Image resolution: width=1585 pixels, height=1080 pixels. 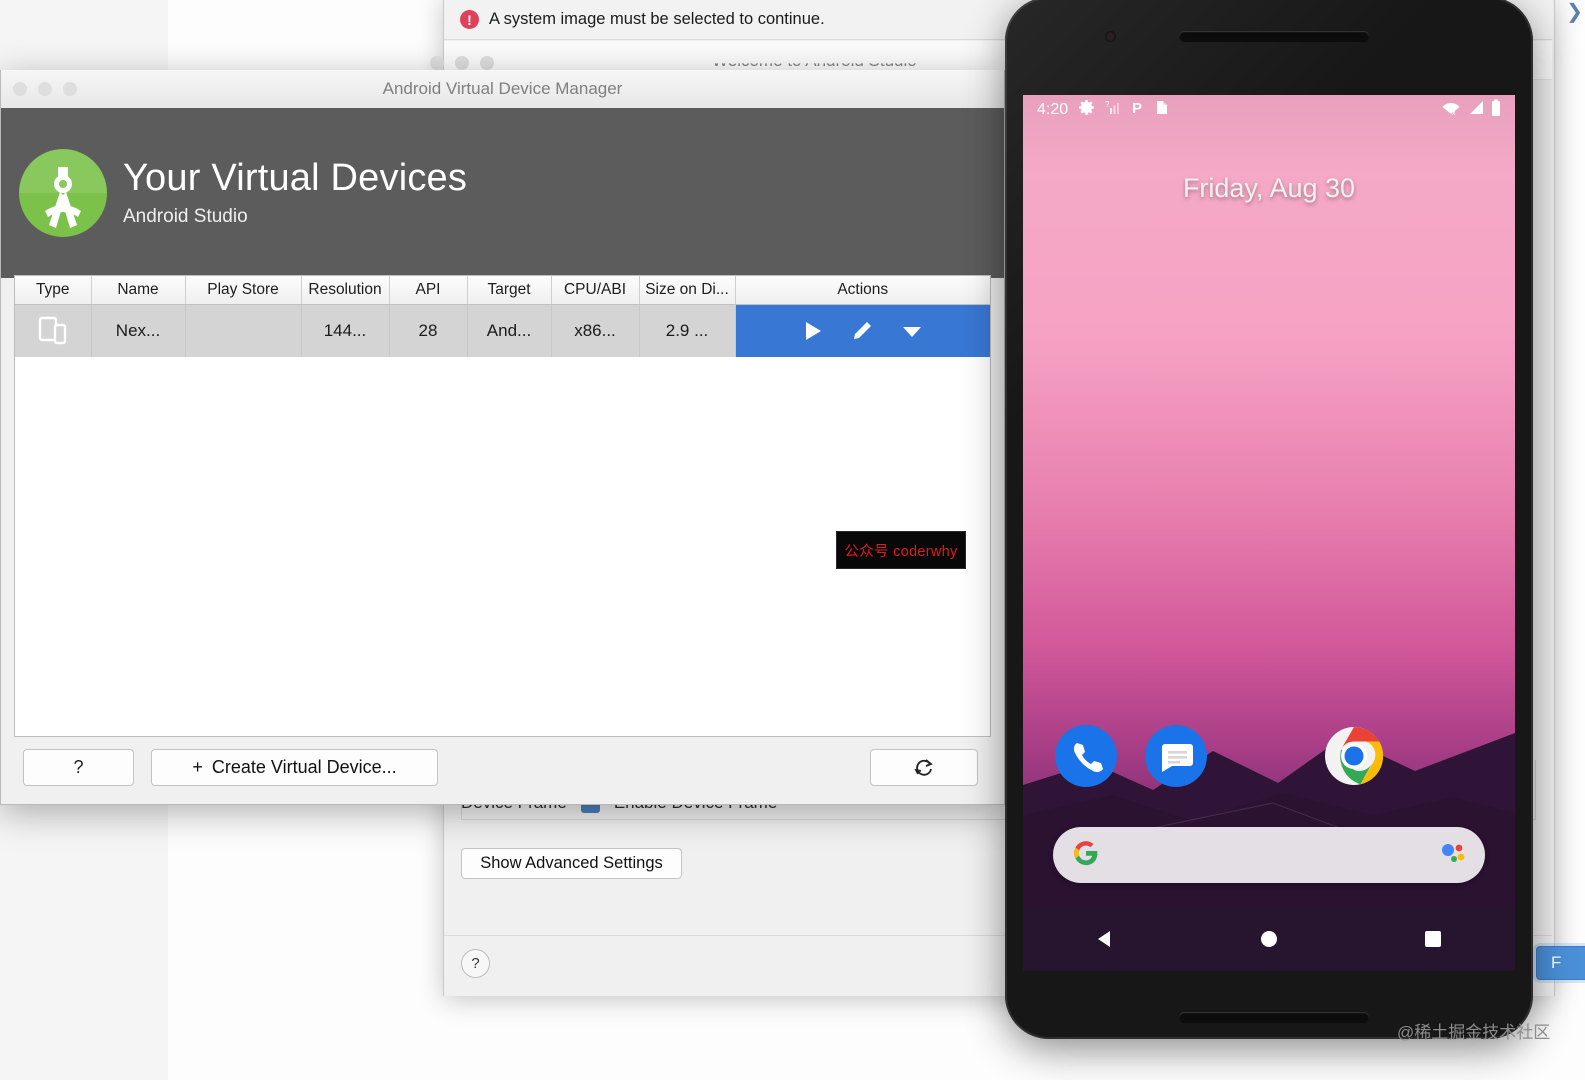 I want to click on edit-icon, so click(x=862, y=331).